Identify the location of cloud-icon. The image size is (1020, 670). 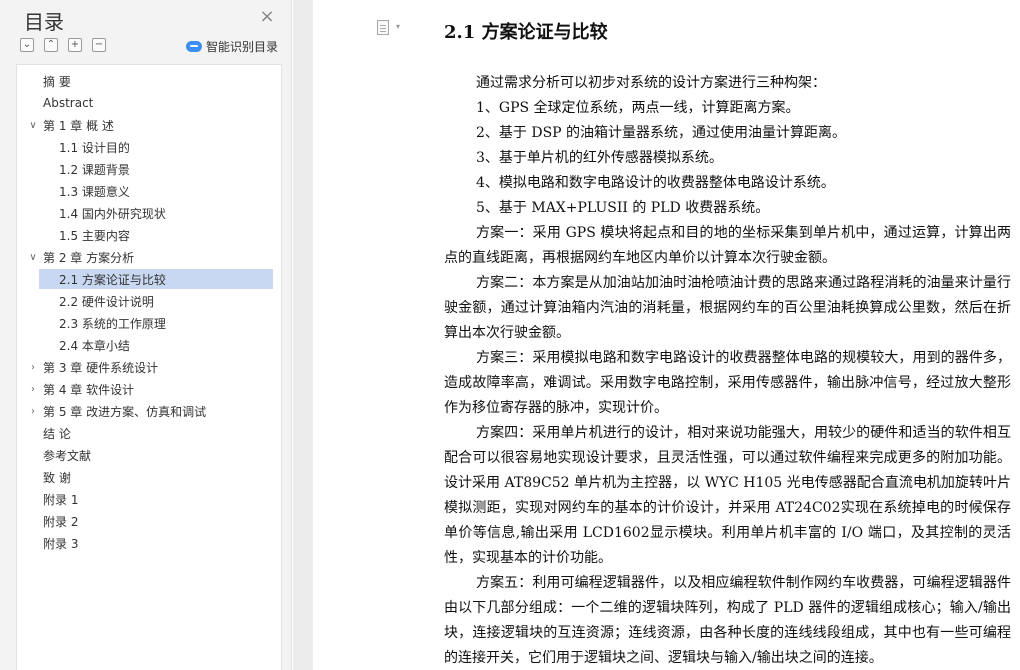
(194, 46).